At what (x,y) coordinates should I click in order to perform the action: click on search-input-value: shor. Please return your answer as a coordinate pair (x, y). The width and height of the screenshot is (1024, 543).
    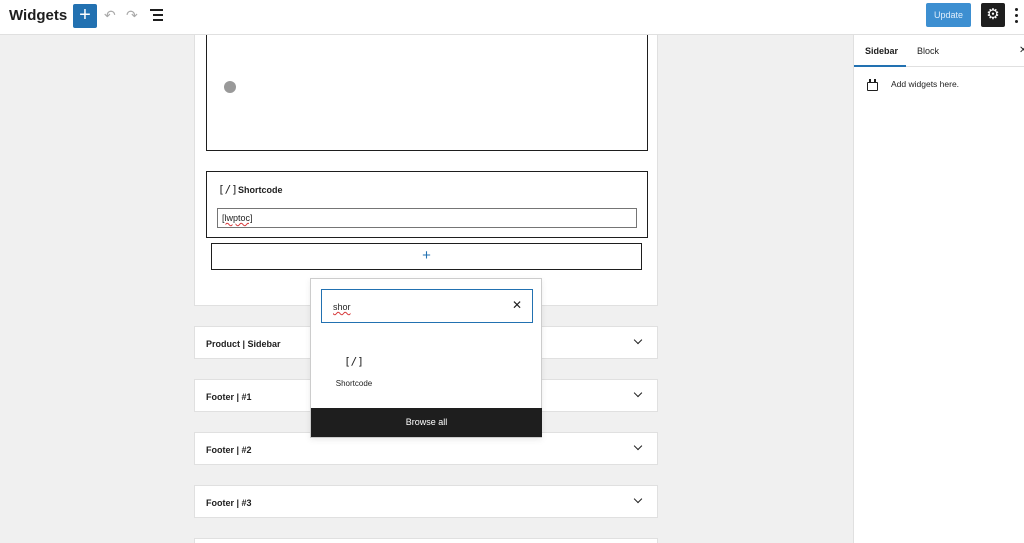
    Looking at the image, I should click on (342, 307).